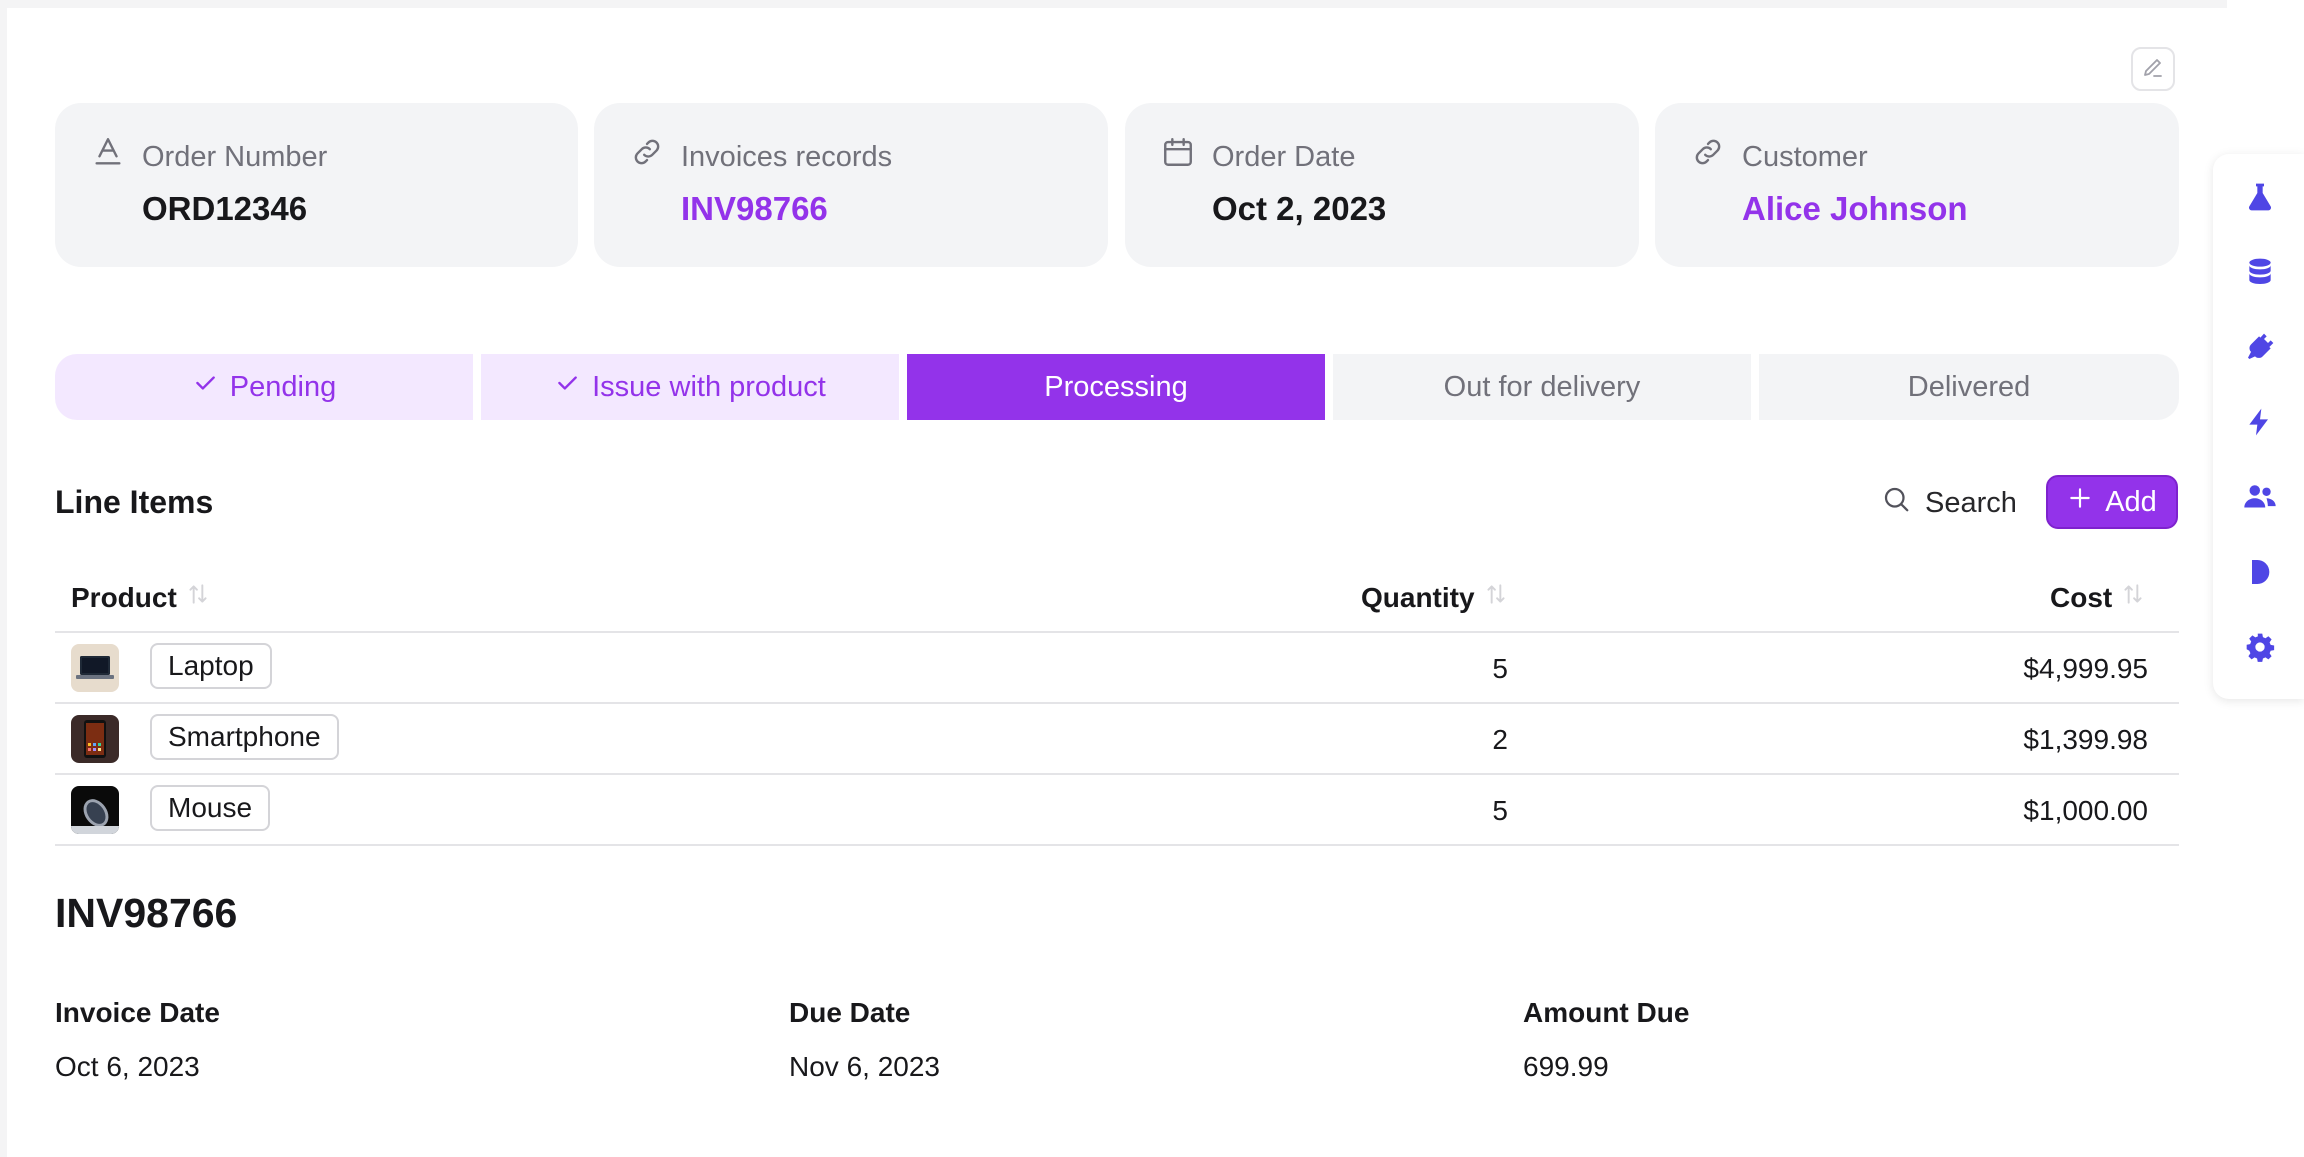 The width and height of the screenshot is (2304, 1157). What do you see at coordinates (2085, 739) in the screenshot?
I see `cost-cell: $1,399.98` at bounding box center [2085, 739].